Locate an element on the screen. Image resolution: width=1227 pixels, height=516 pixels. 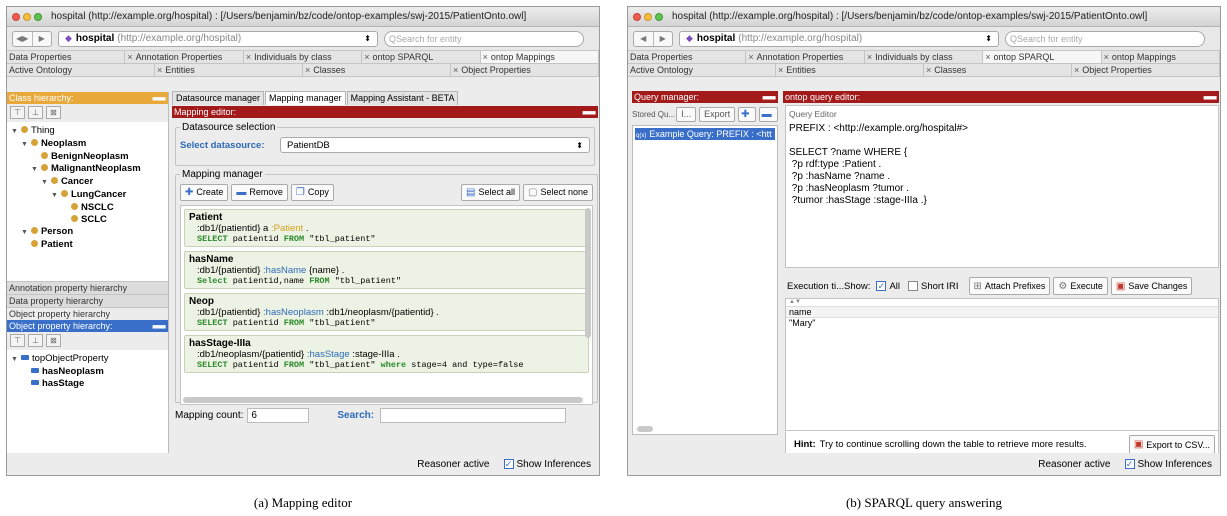
result-row: "Mary" is located at coordinates (1002, 323).